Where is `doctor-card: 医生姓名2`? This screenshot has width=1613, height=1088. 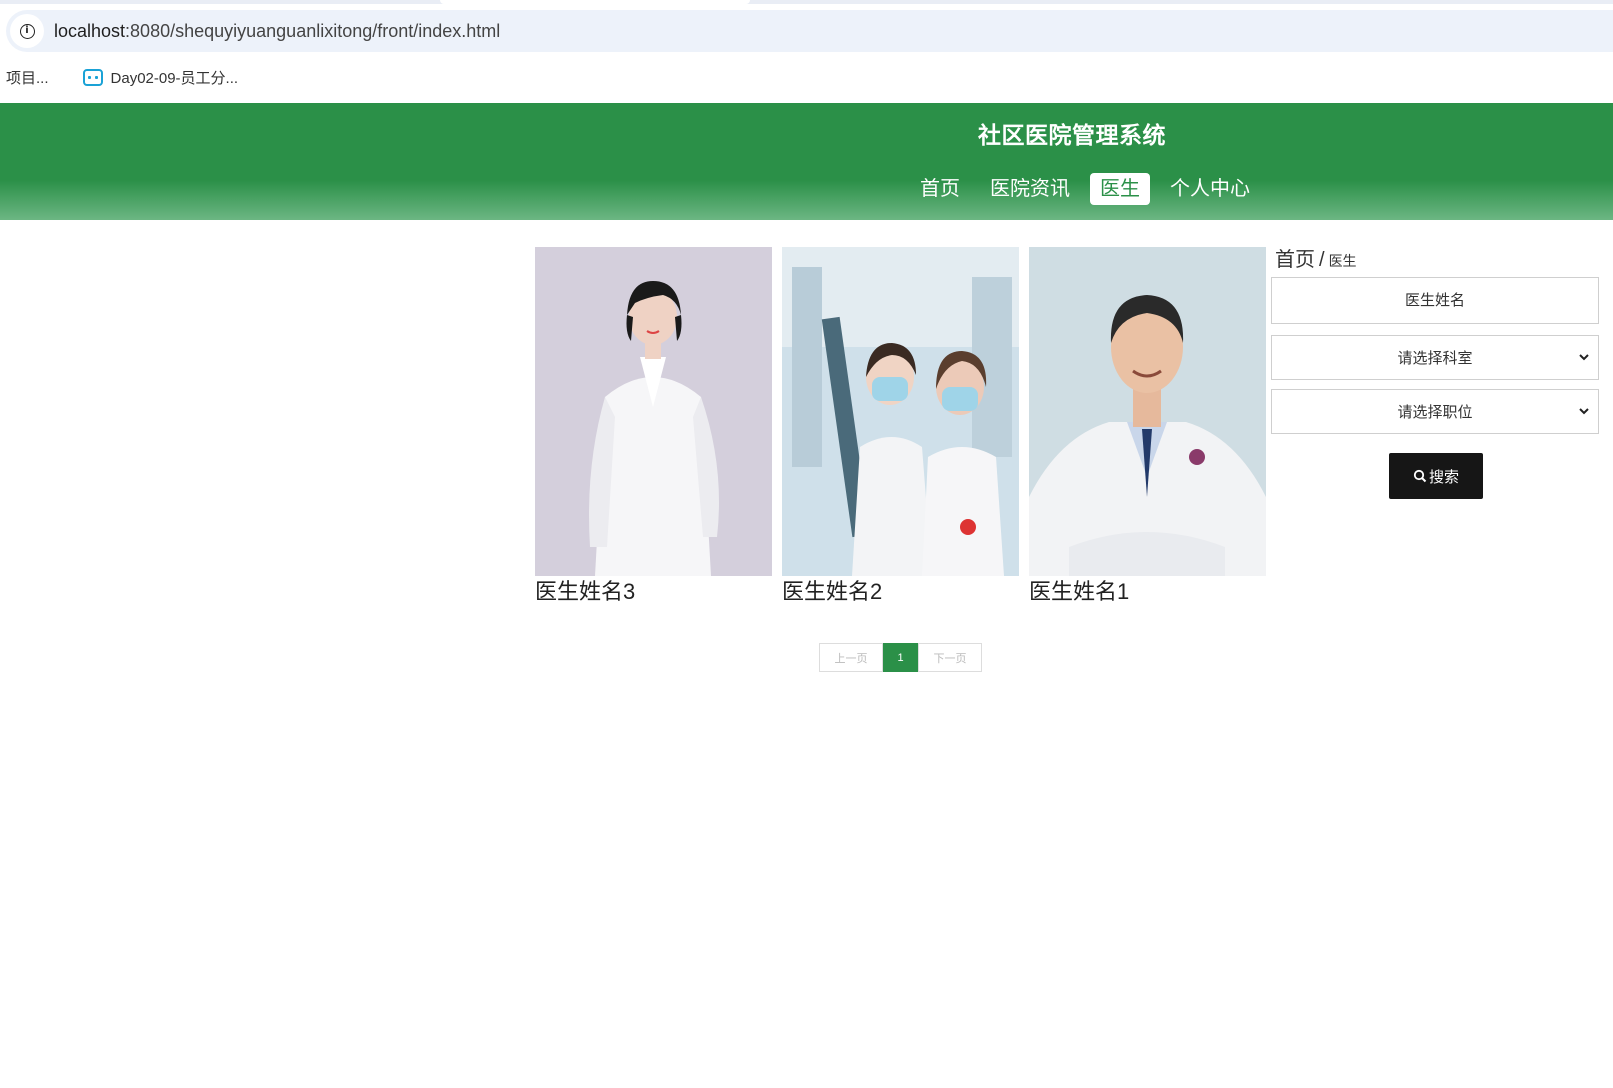
doctor-card: 医生姓名2 is located at coordinates (900, 426).